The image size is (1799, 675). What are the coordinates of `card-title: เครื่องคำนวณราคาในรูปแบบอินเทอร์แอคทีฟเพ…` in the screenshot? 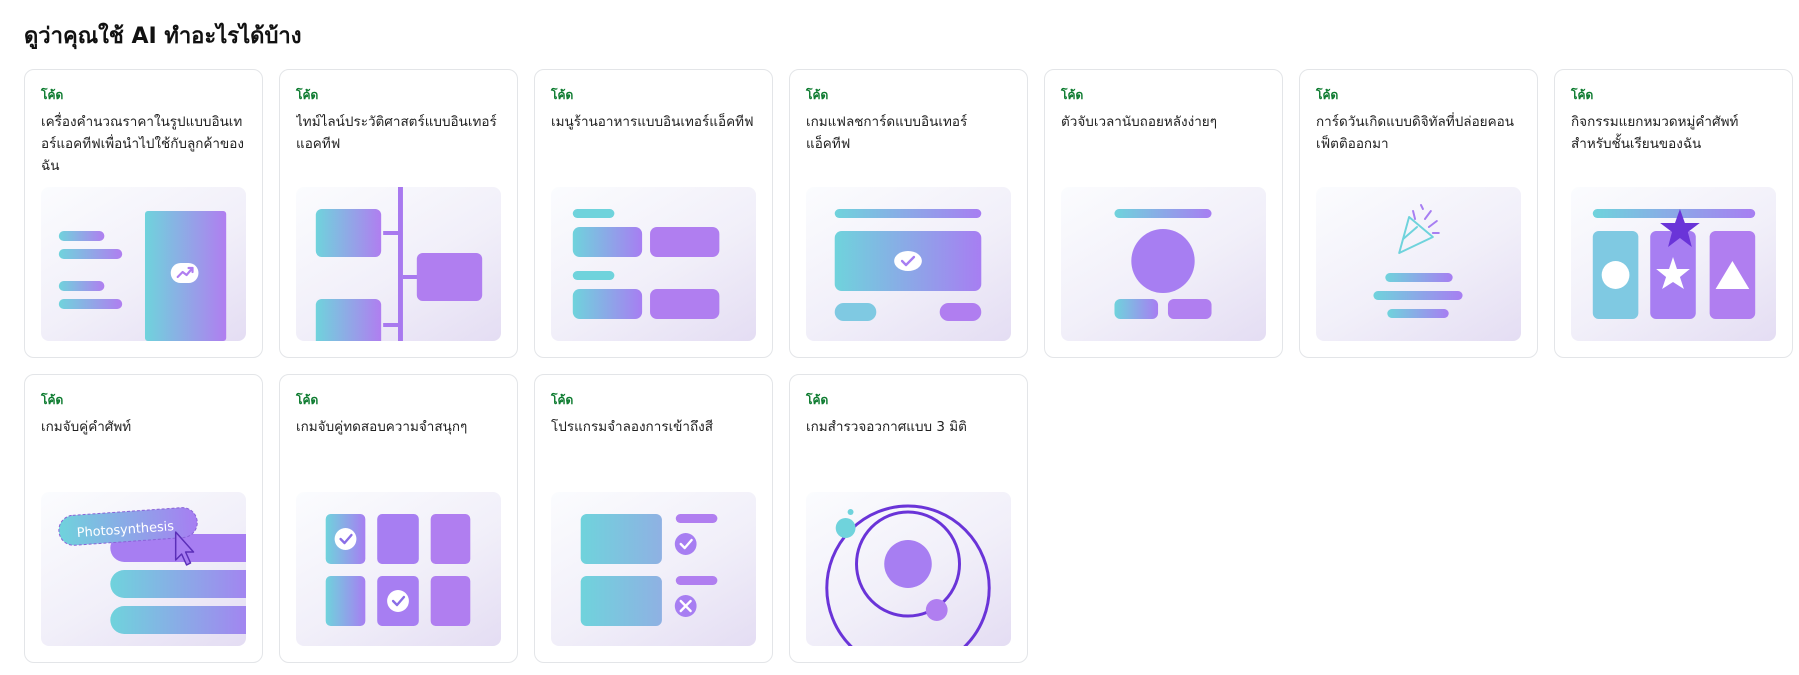 It's located at (142, 144).